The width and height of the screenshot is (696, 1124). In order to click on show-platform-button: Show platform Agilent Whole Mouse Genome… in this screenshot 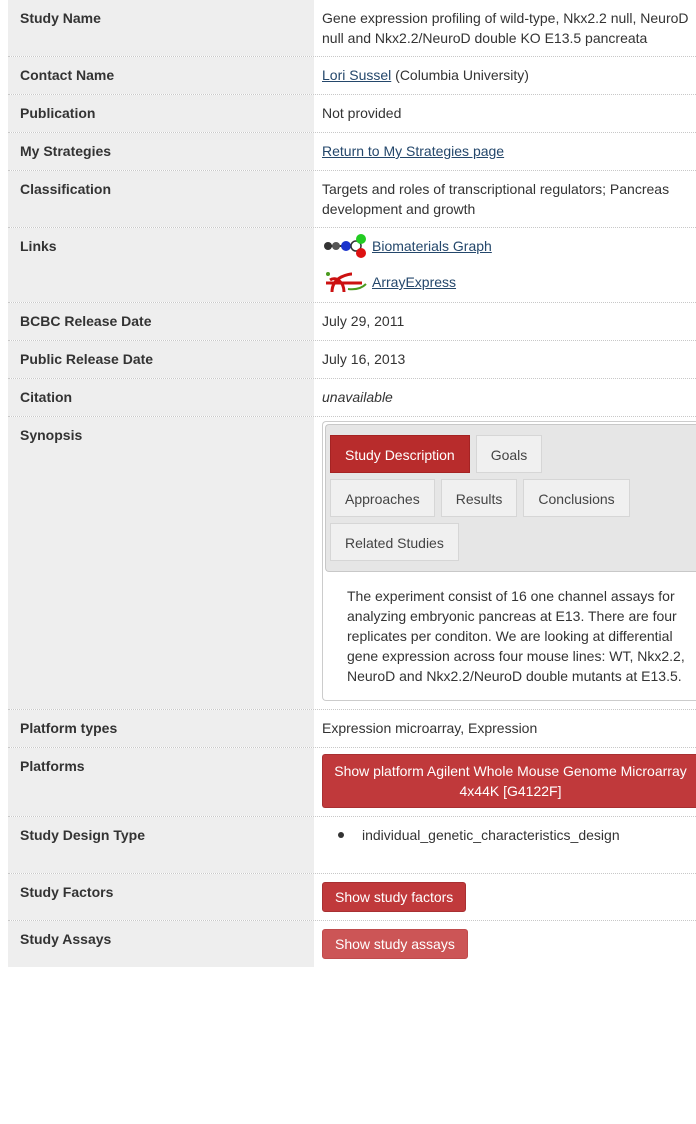, I will do `click(509, 781)`.